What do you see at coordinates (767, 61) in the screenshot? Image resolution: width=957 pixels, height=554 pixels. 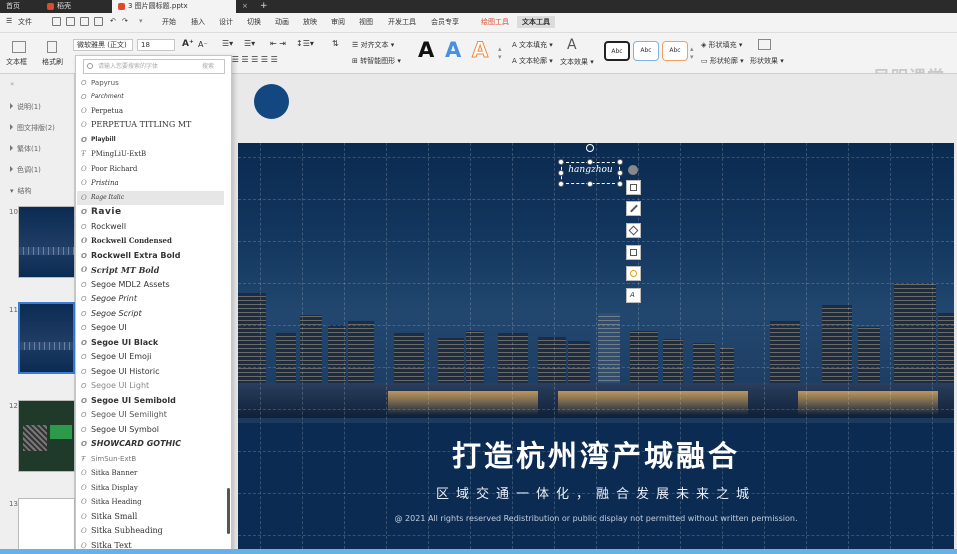 I see `shape-effect-button: 形状效果 ▾` at bounding box center [767, 61].